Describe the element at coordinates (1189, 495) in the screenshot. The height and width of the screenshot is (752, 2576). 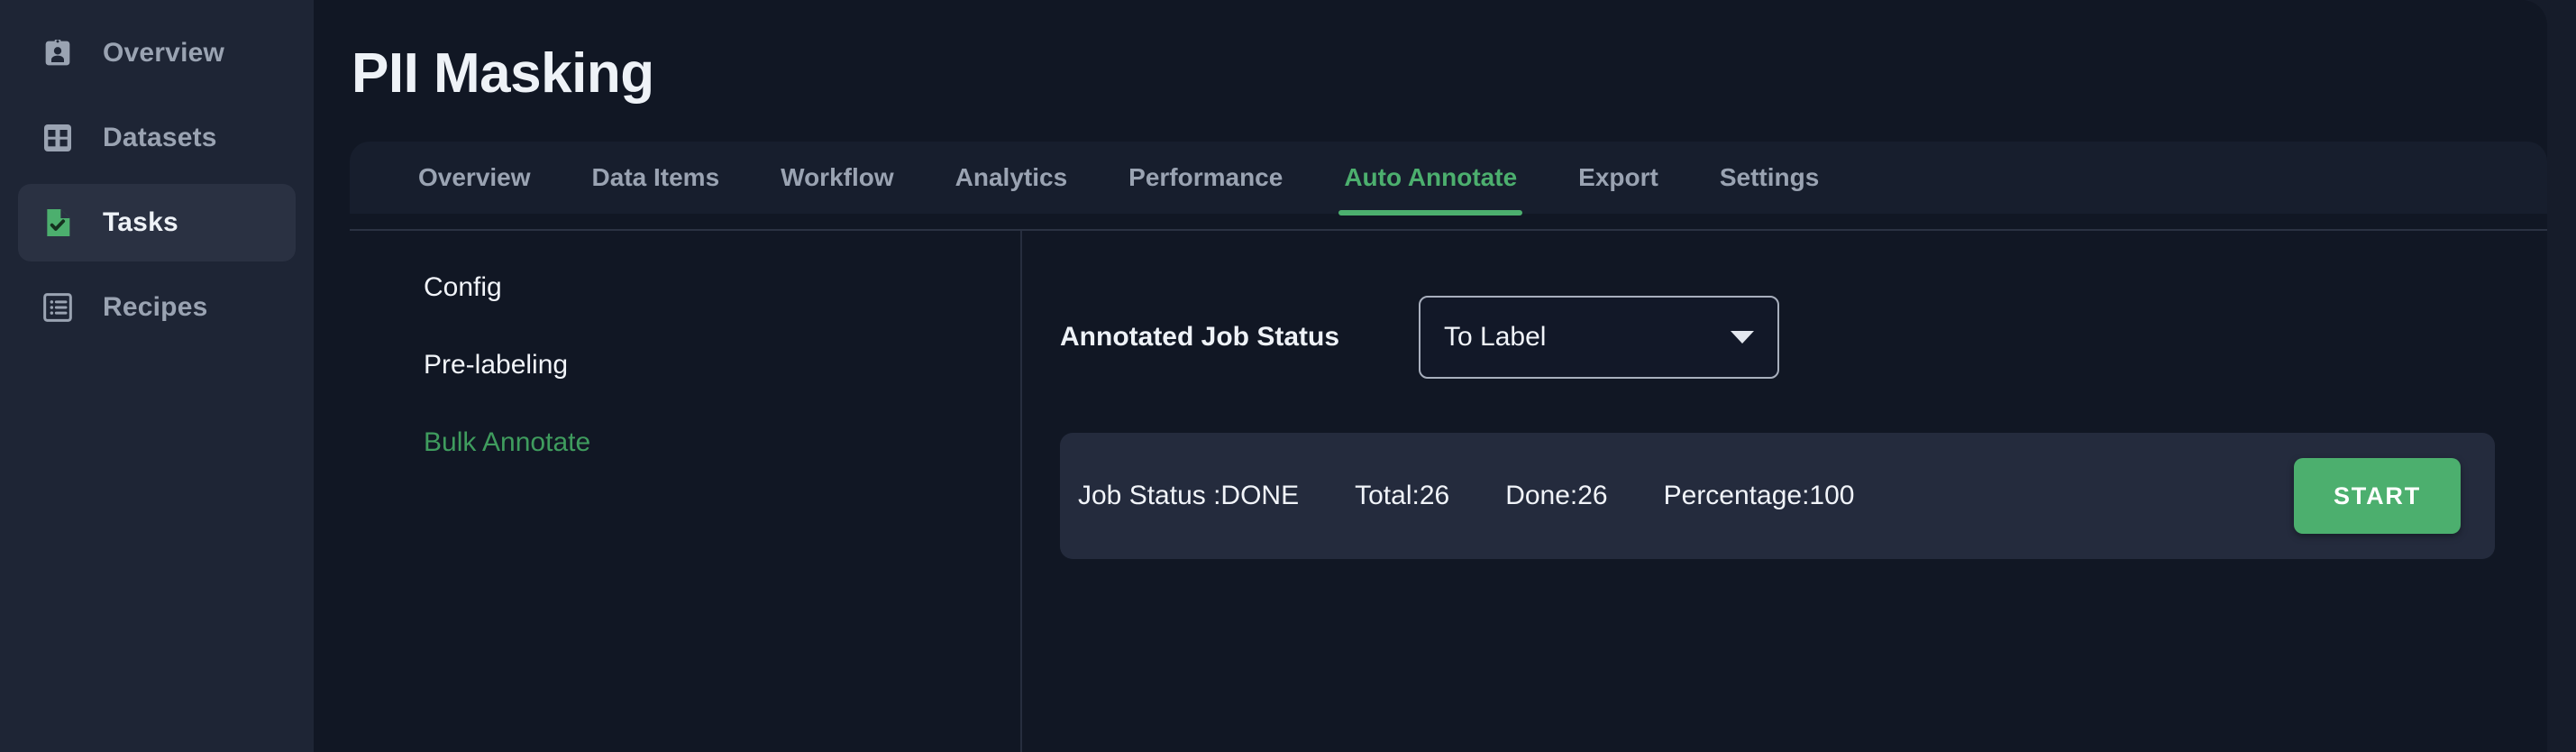
I see `status-badge: Job Status :DONE` at that location.